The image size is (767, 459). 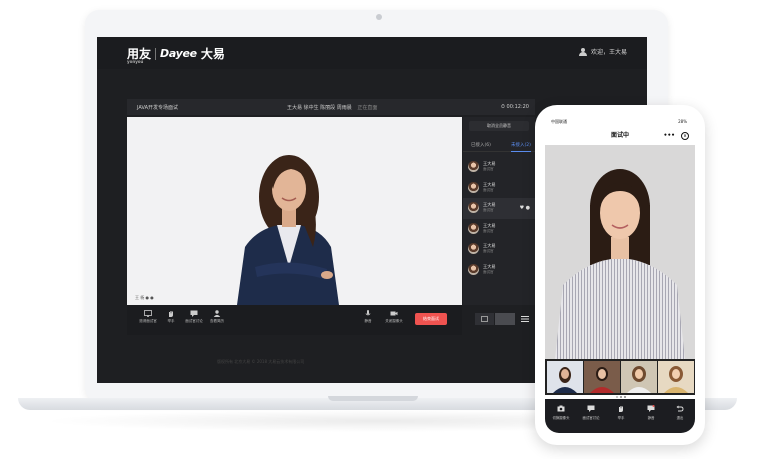 I want to click on meeting-status: 正在直面, so click(x=367, y=108).